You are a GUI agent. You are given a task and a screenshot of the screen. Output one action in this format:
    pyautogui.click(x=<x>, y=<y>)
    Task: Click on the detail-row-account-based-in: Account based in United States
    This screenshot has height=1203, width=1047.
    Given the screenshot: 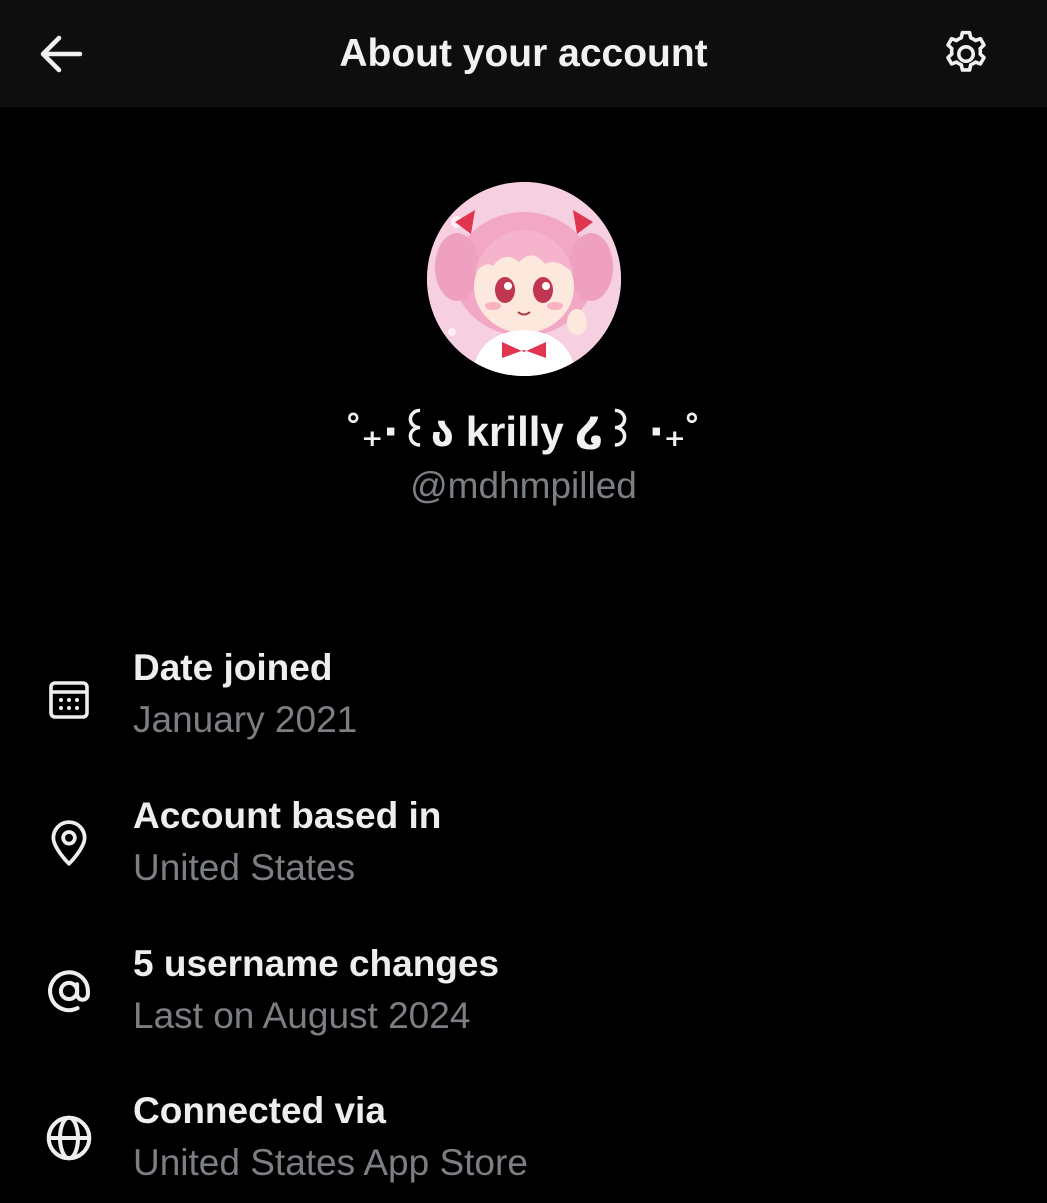 What is the action you would take?
    pyautogui.click(x=523, y=848)
    